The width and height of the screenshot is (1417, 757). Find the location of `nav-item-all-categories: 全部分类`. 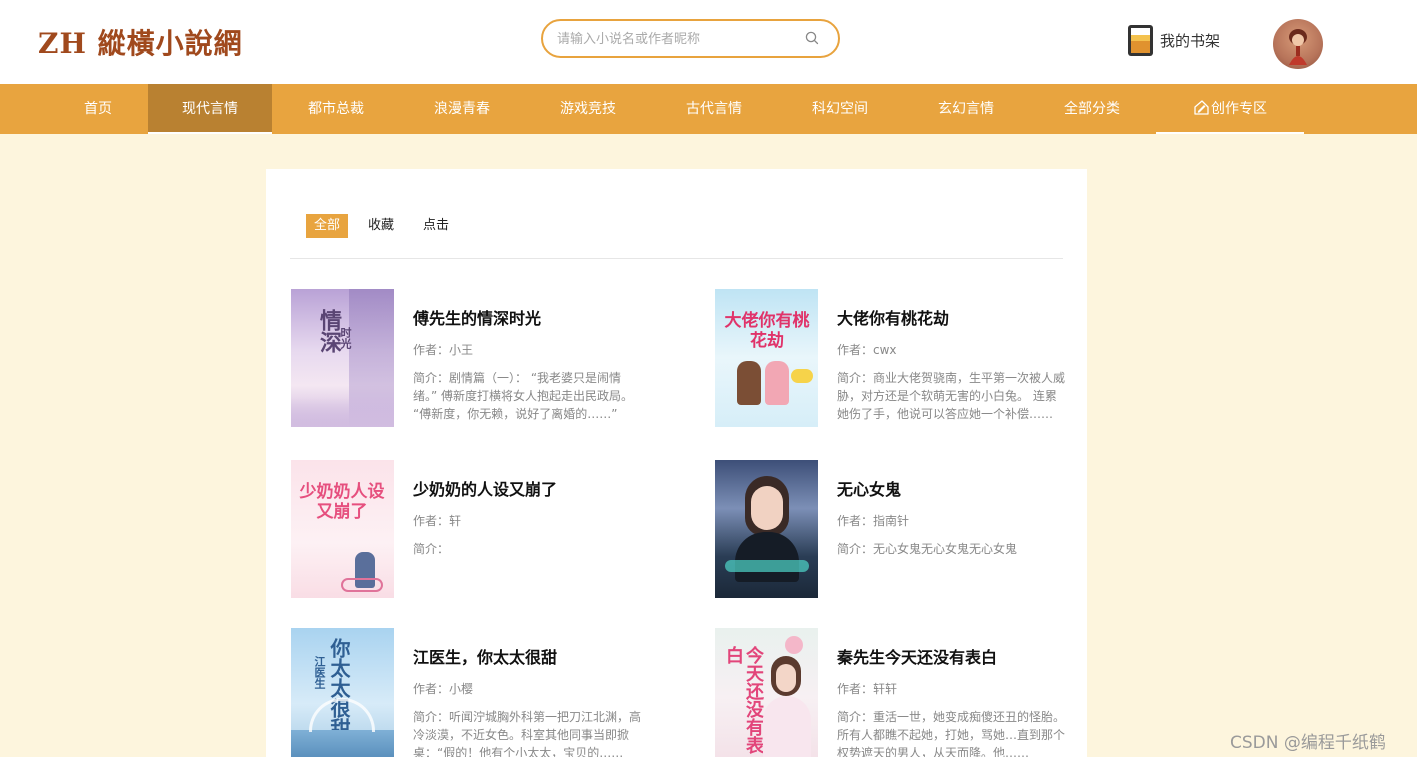

nav-item-all-categories: 全部分类 is located at coordinates (1092, 109).